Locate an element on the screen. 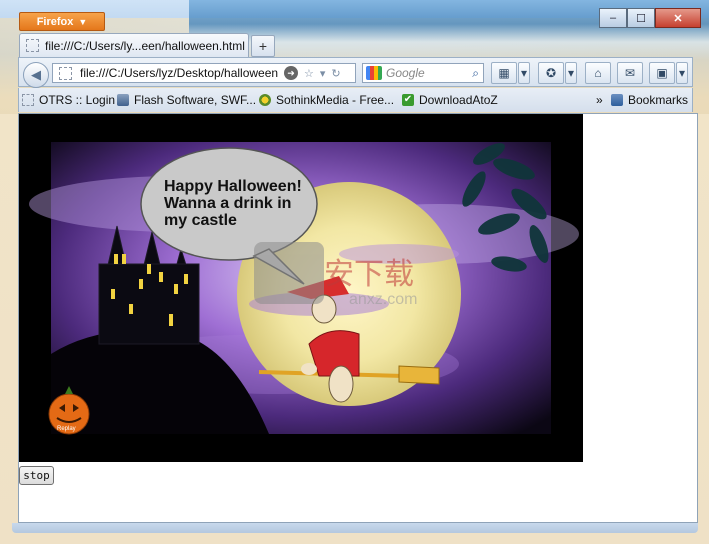 The image size is (709, 544). search-box: Google ⌕ is located at coordinates (423, 73).